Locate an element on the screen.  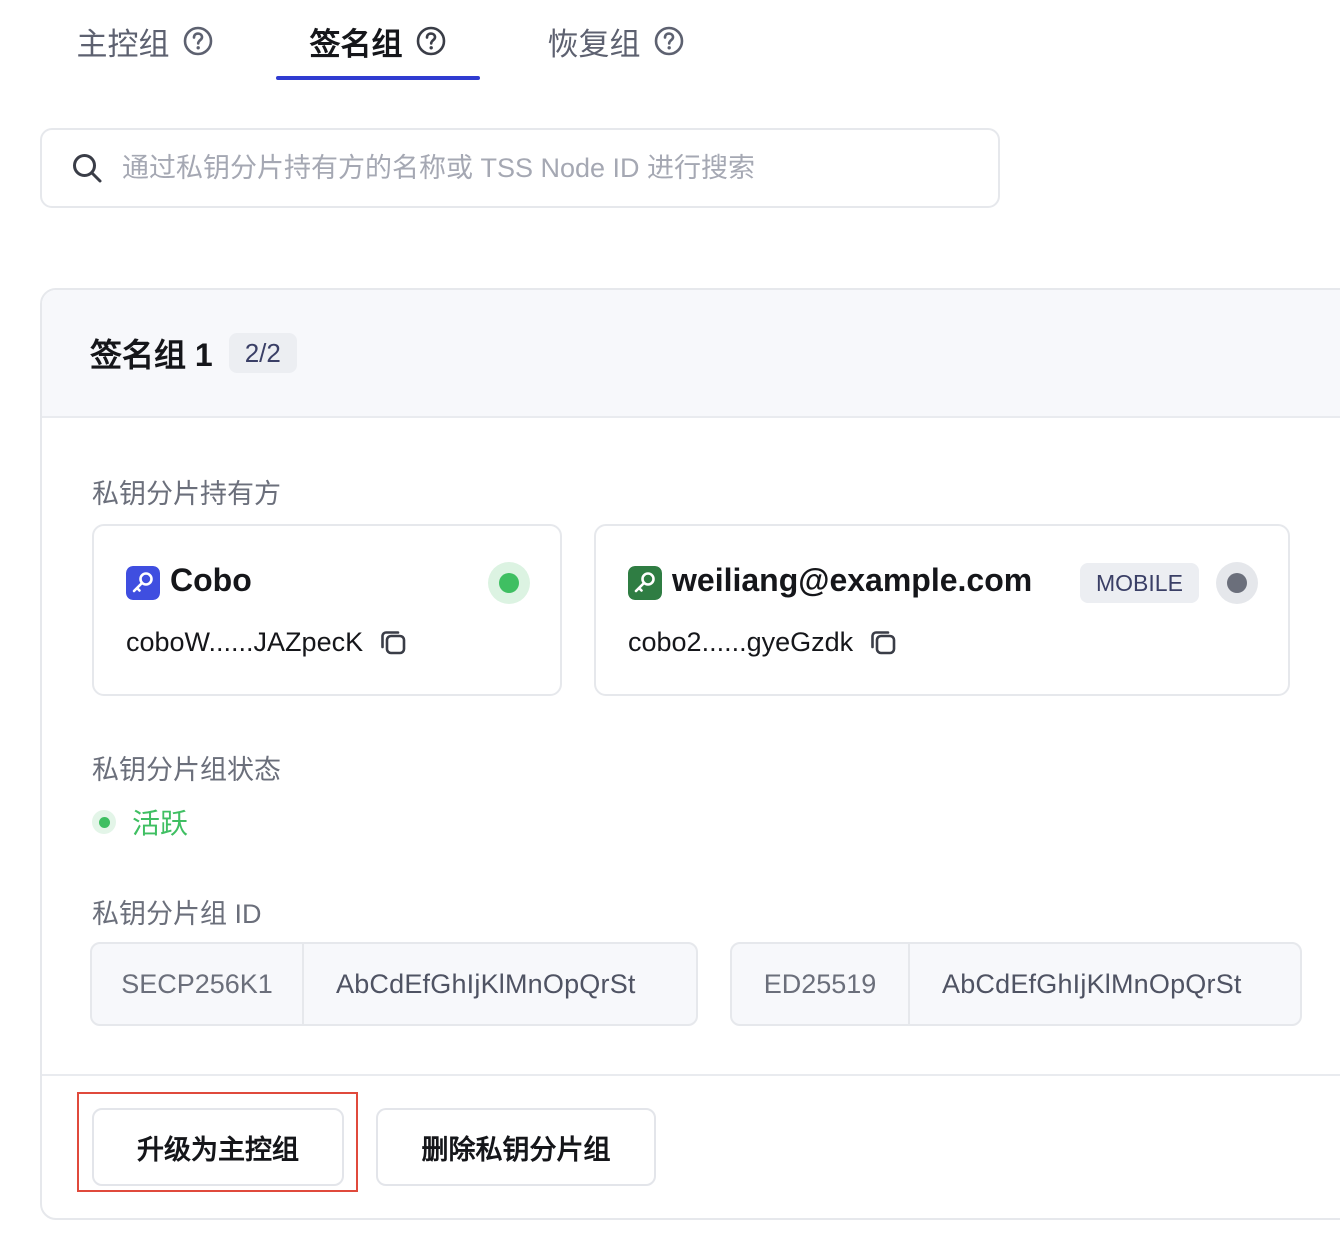
holder-name: weiliang@example.com is located at coordinates (852, 580).